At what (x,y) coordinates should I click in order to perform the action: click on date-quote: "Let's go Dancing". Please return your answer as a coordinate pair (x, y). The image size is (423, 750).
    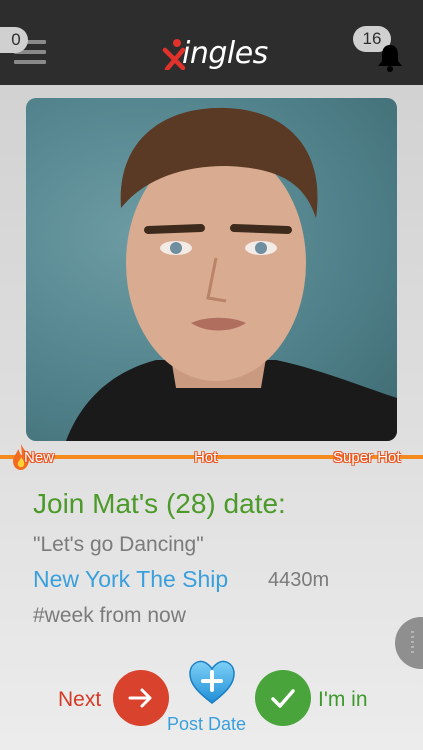
    Looking at the image, I should click on (118, 544).